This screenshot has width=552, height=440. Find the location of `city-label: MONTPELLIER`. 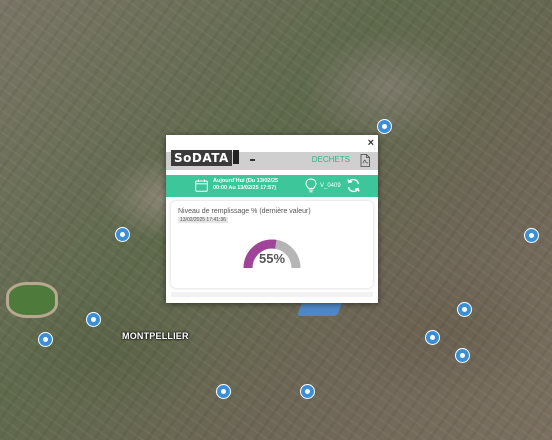

city-label: MONTPELLIER is located at coordinates (155, 336).